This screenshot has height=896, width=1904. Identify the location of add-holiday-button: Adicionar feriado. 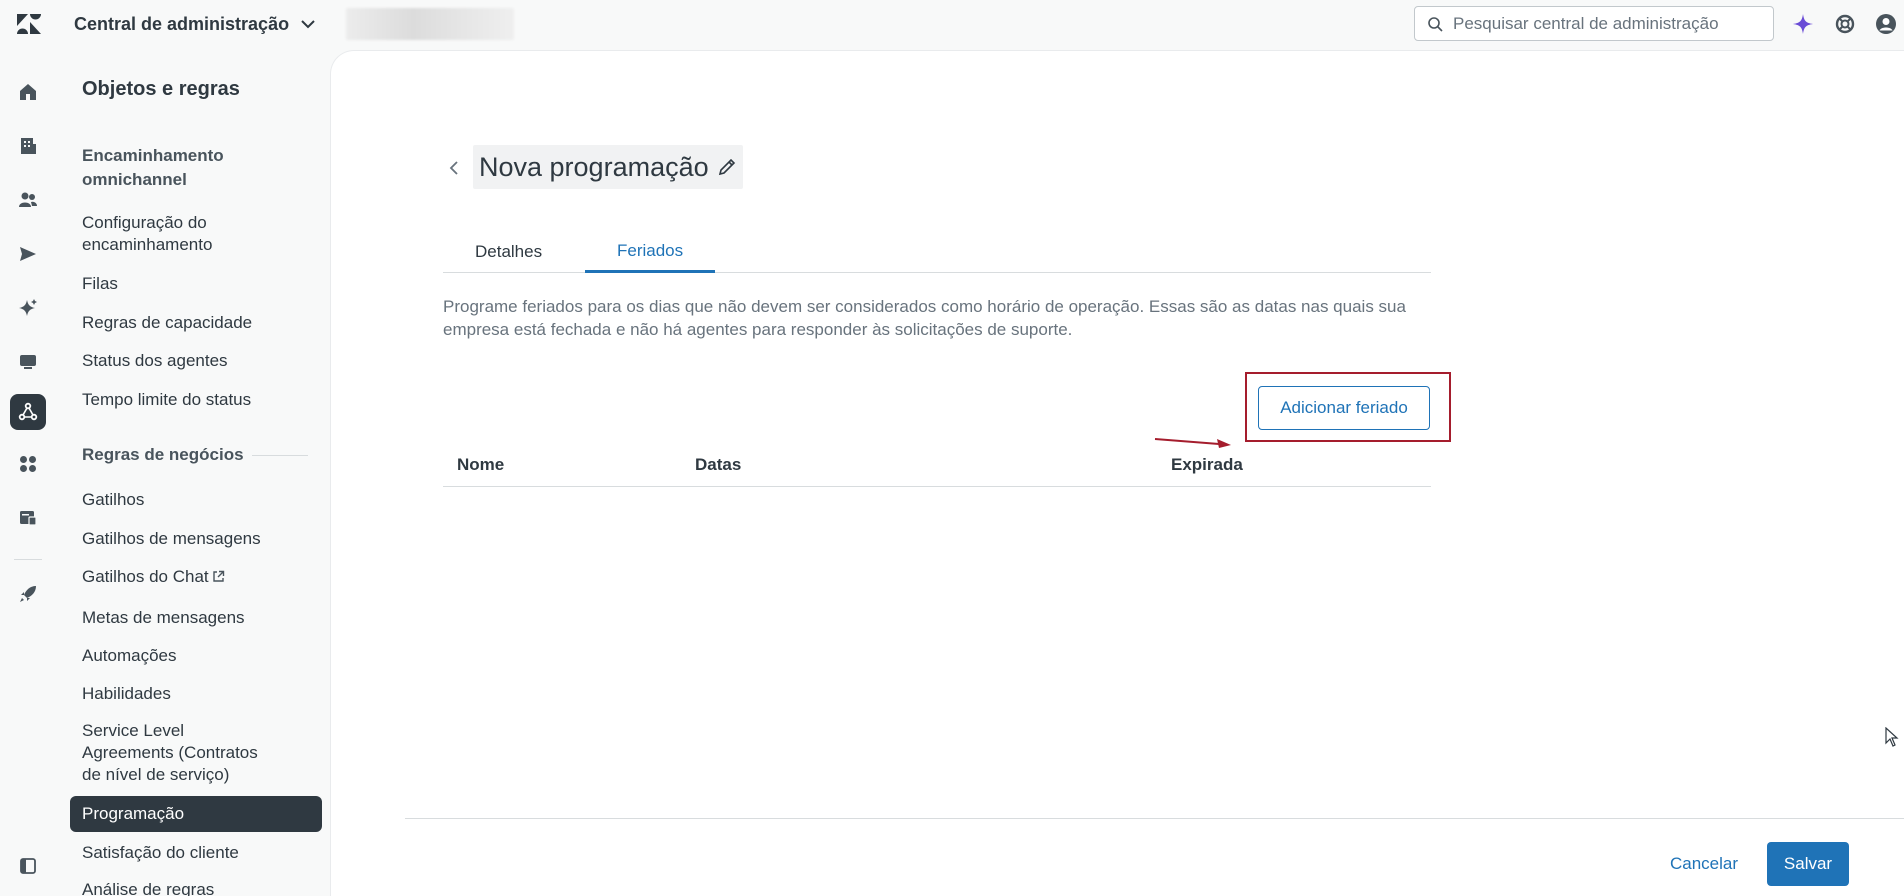
(1344, 408).